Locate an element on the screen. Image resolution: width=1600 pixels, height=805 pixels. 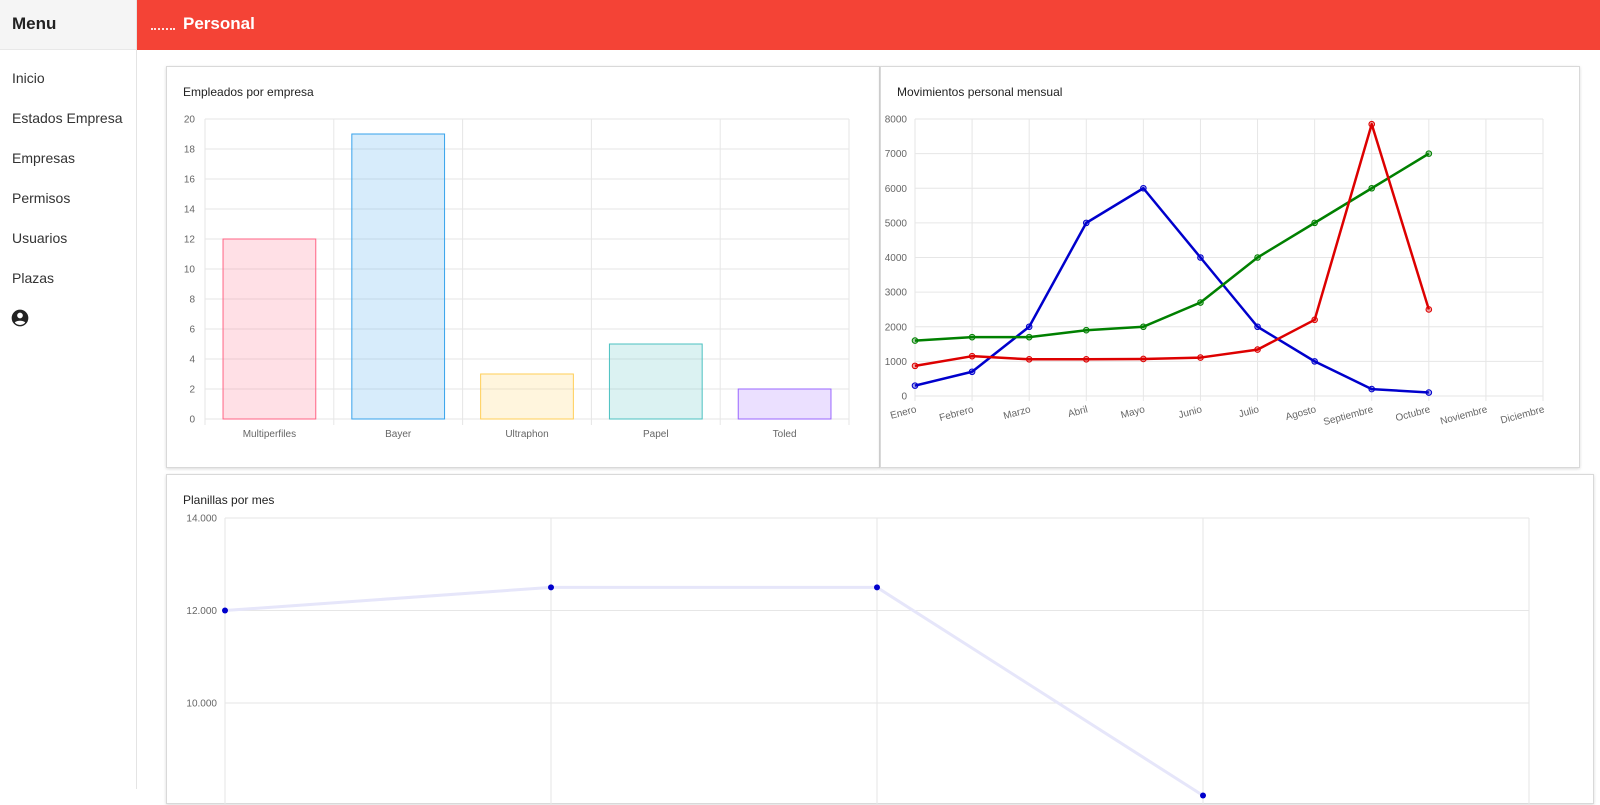
account-circle-icon is located at coordinates (20, 318).